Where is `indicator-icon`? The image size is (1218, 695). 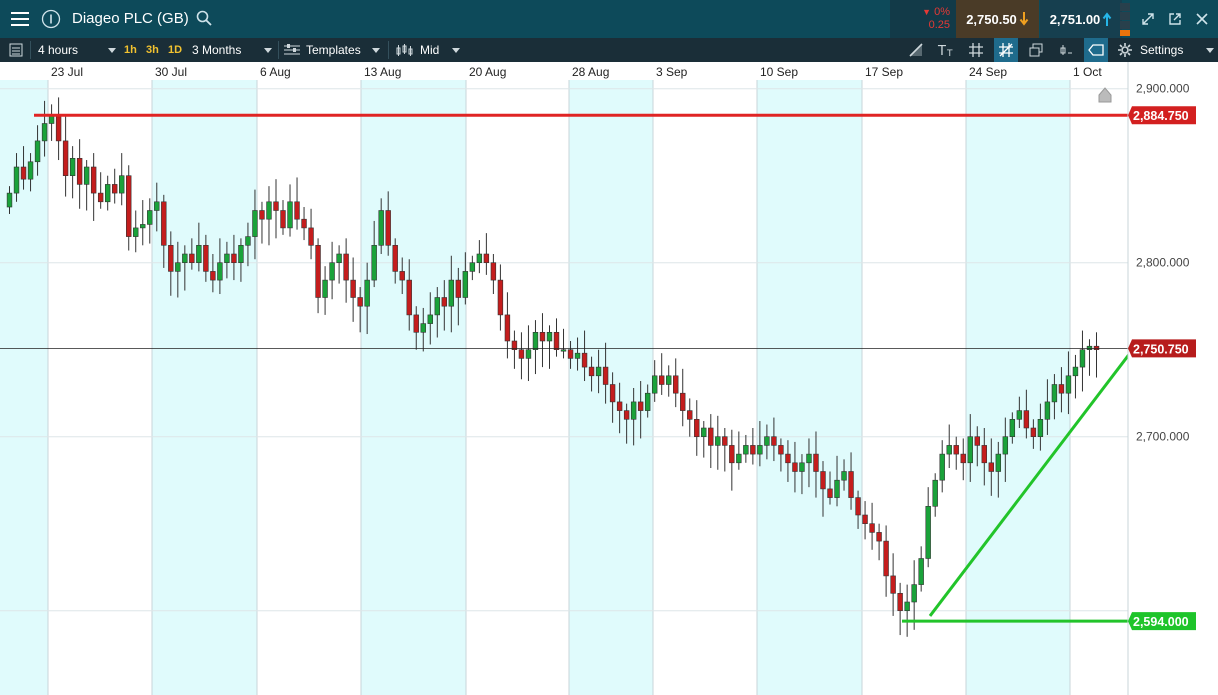 indicator-icon is located at coordinates (1066, 50).